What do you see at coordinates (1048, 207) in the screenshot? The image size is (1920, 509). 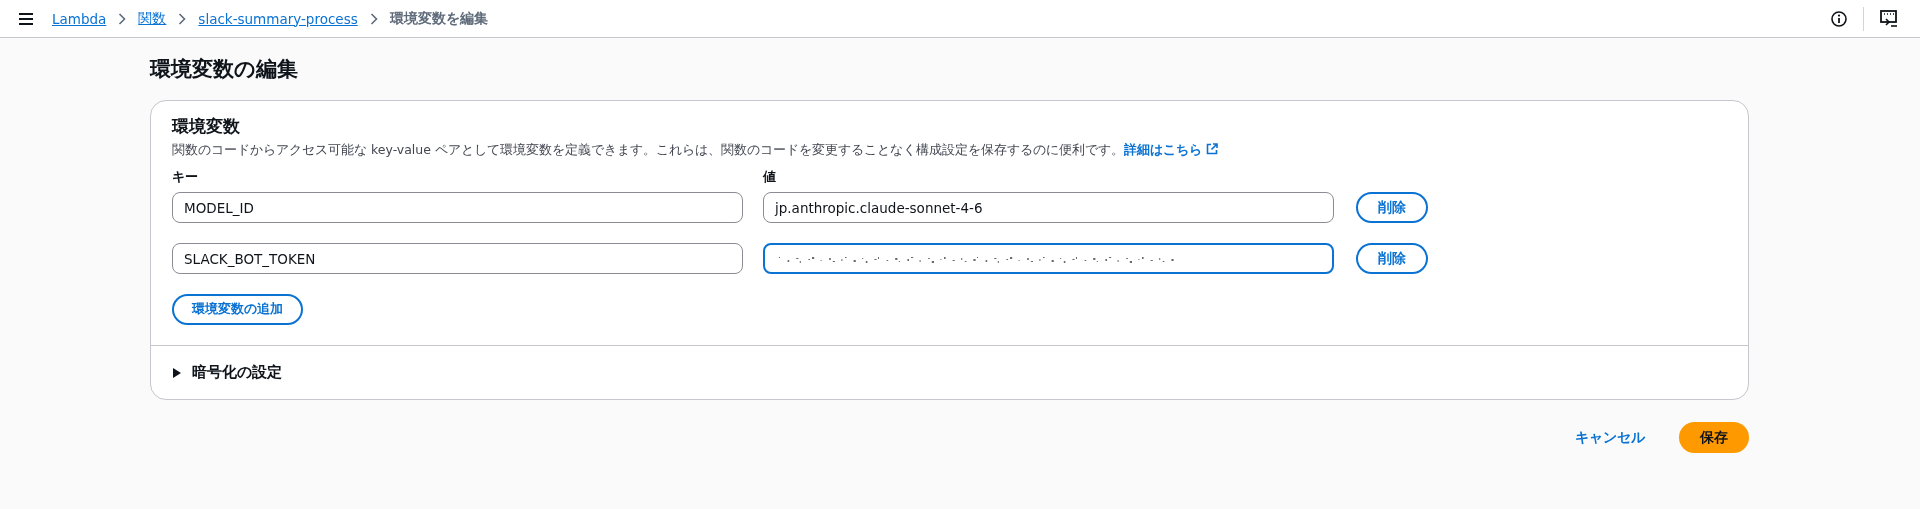 I see `value-input: jp.anthropic.claude-sonnet-4-6` at bounding box center [1048, 207].